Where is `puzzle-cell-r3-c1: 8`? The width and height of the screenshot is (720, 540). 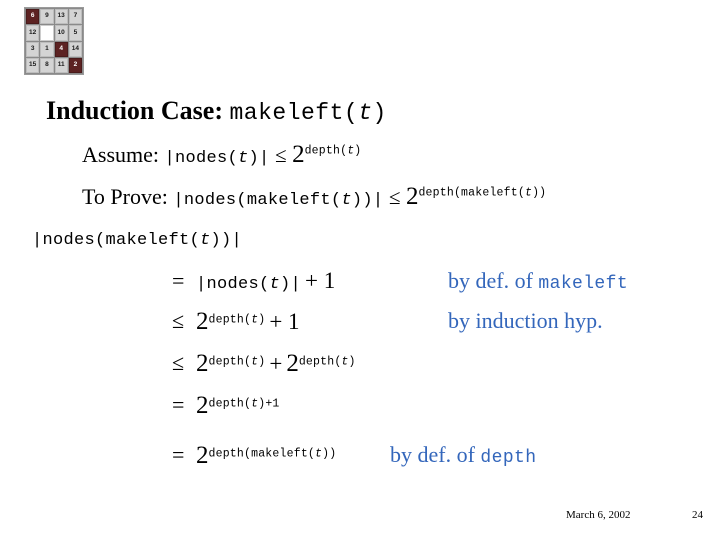 puzzle-cell-r3-c1: 8 is located at coordinates (47, 65).